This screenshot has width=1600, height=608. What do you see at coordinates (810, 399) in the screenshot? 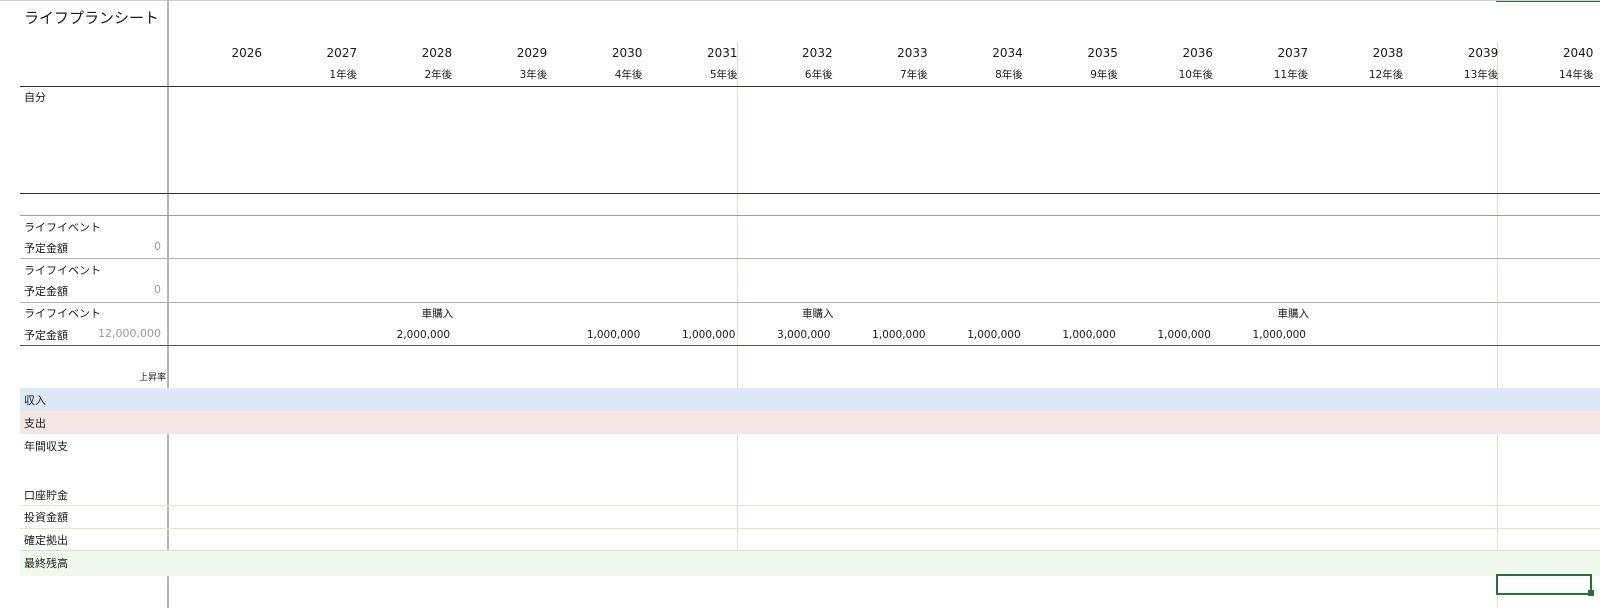
I see `income-row` at bounding box center [810, 399].